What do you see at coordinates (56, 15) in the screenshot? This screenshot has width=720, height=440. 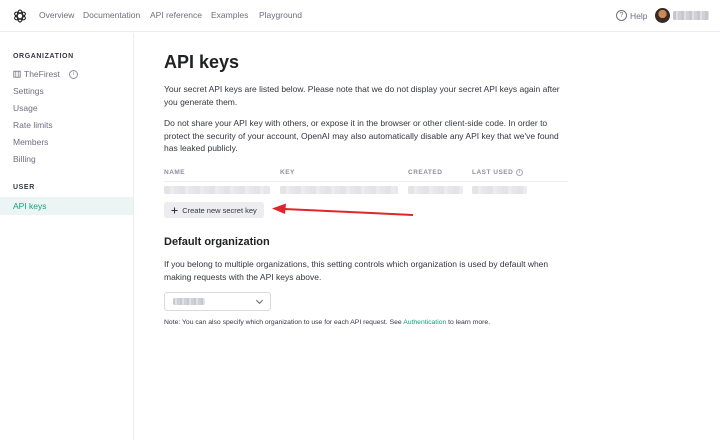 I see `nav-overview: Overview` at bounding box center [56, 15].